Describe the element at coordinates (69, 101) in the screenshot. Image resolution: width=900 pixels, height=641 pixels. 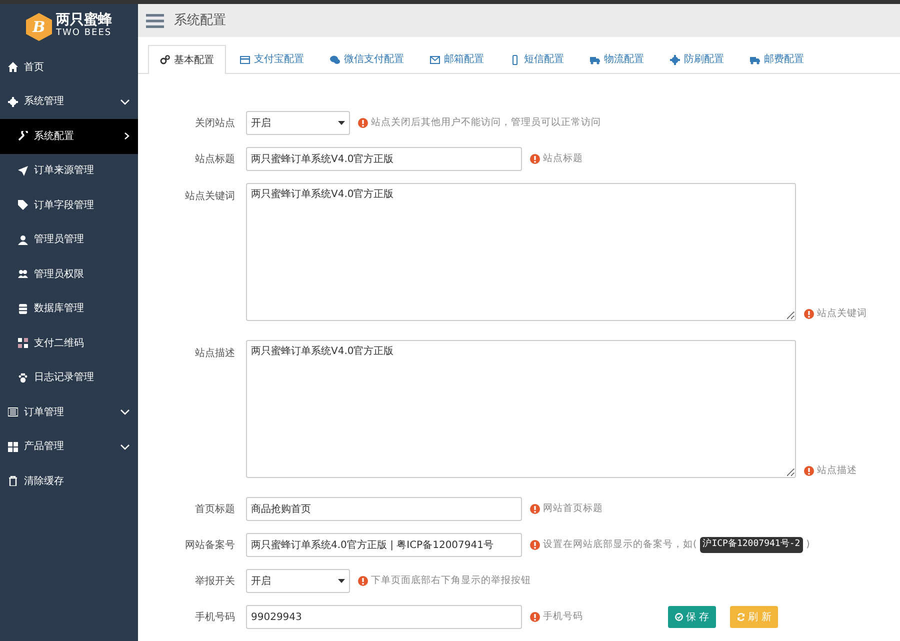
I see `sidebar-item: 系统管理` at that location.